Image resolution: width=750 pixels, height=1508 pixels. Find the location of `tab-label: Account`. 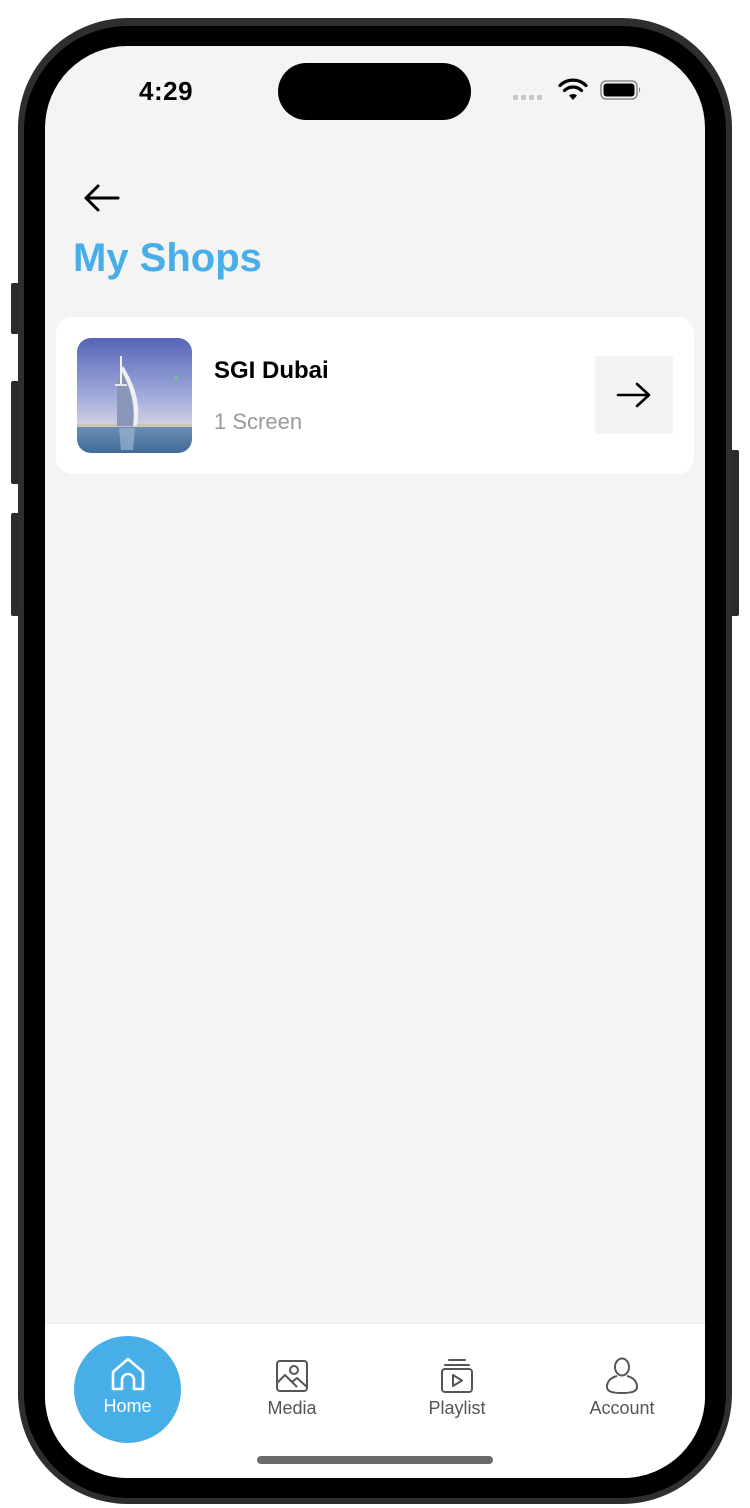

tab-label: Account is located at coordinates (622, 1408).